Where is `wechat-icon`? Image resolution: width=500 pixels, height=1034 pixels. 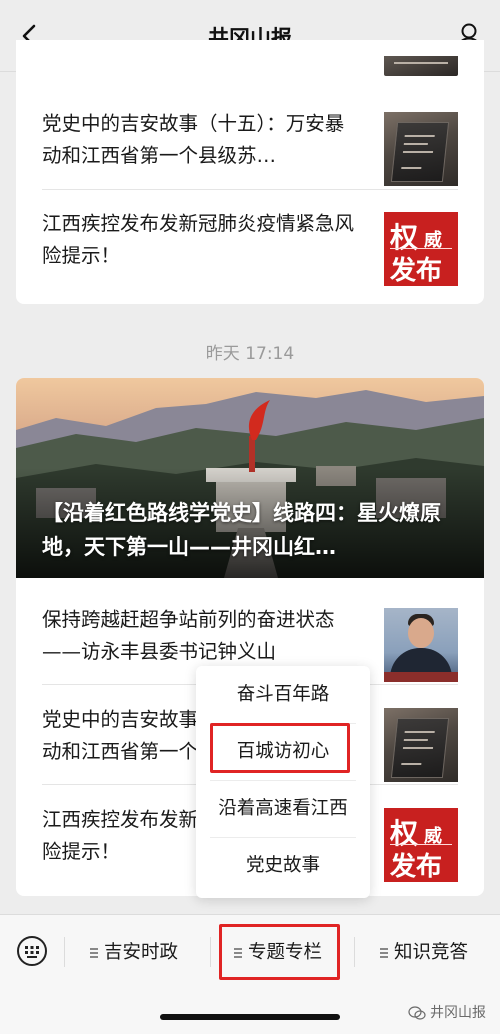 wechat-icon is located at coordinates (417, 1013).